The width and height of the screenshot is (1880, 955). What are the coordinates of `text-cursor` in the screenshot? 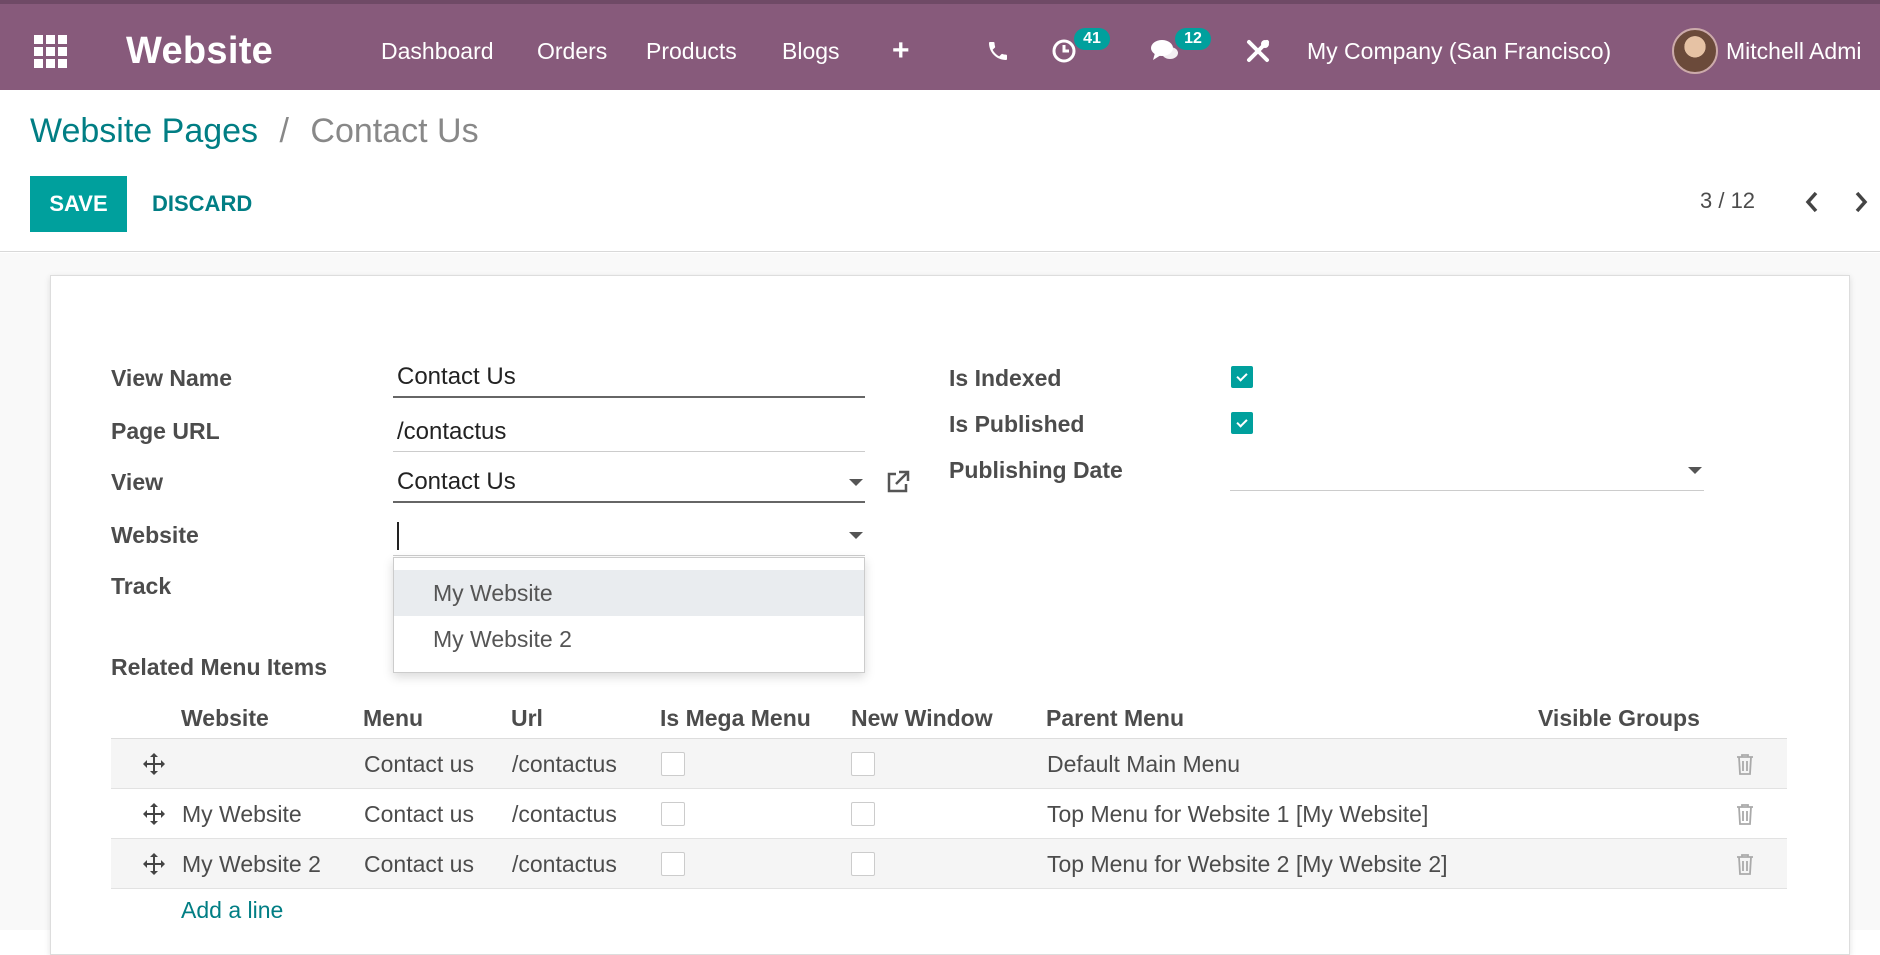 It's located at (398, 535).